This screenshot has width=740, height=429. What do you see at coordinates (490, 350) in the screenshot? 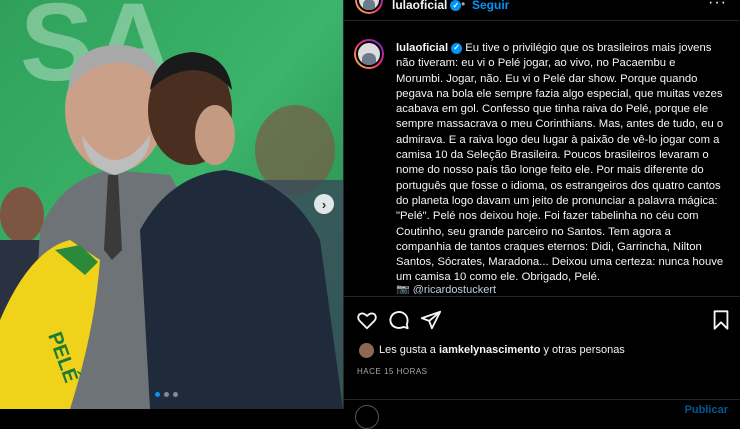
I see `likes-user: iamkelynascimento` at bounding box center [490, 350].